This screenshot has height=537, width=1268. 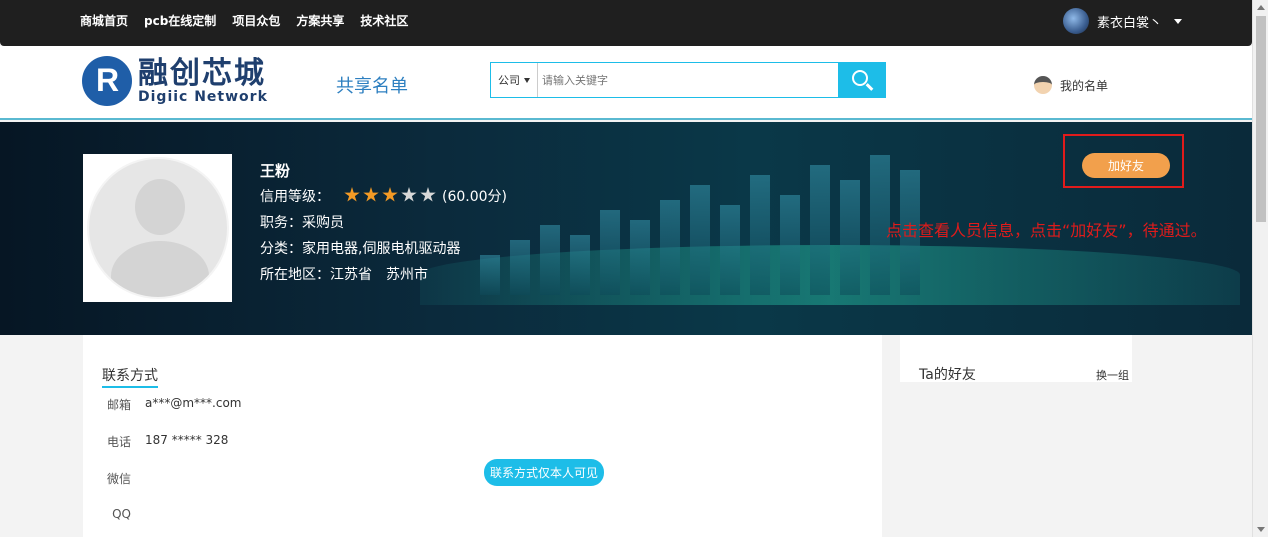 I want to click on contact-wechat-row: 微信, so click(x=114, y=478).